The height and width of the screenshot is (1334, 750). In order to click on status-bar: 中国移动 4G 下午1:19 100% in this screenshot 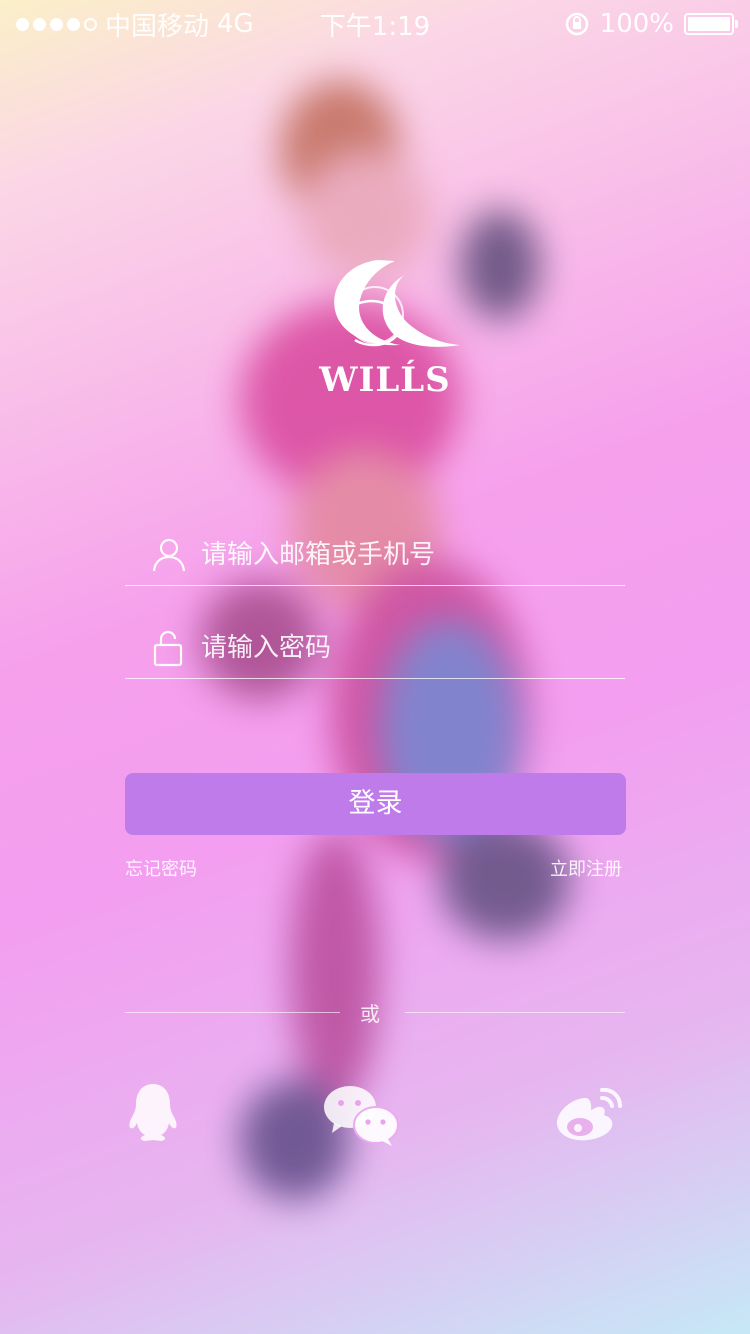, I will do `click(375, 24)`.